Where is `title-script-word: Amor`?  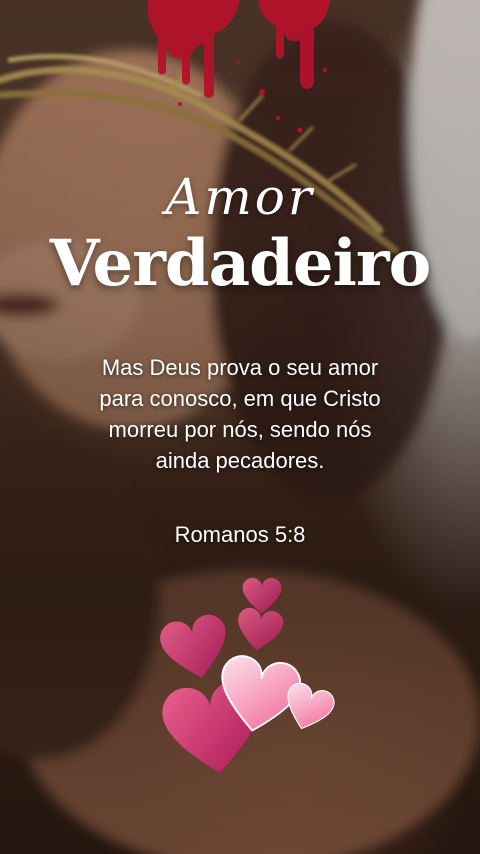 title-script-word: Amor is located at coordinates (240, 197).